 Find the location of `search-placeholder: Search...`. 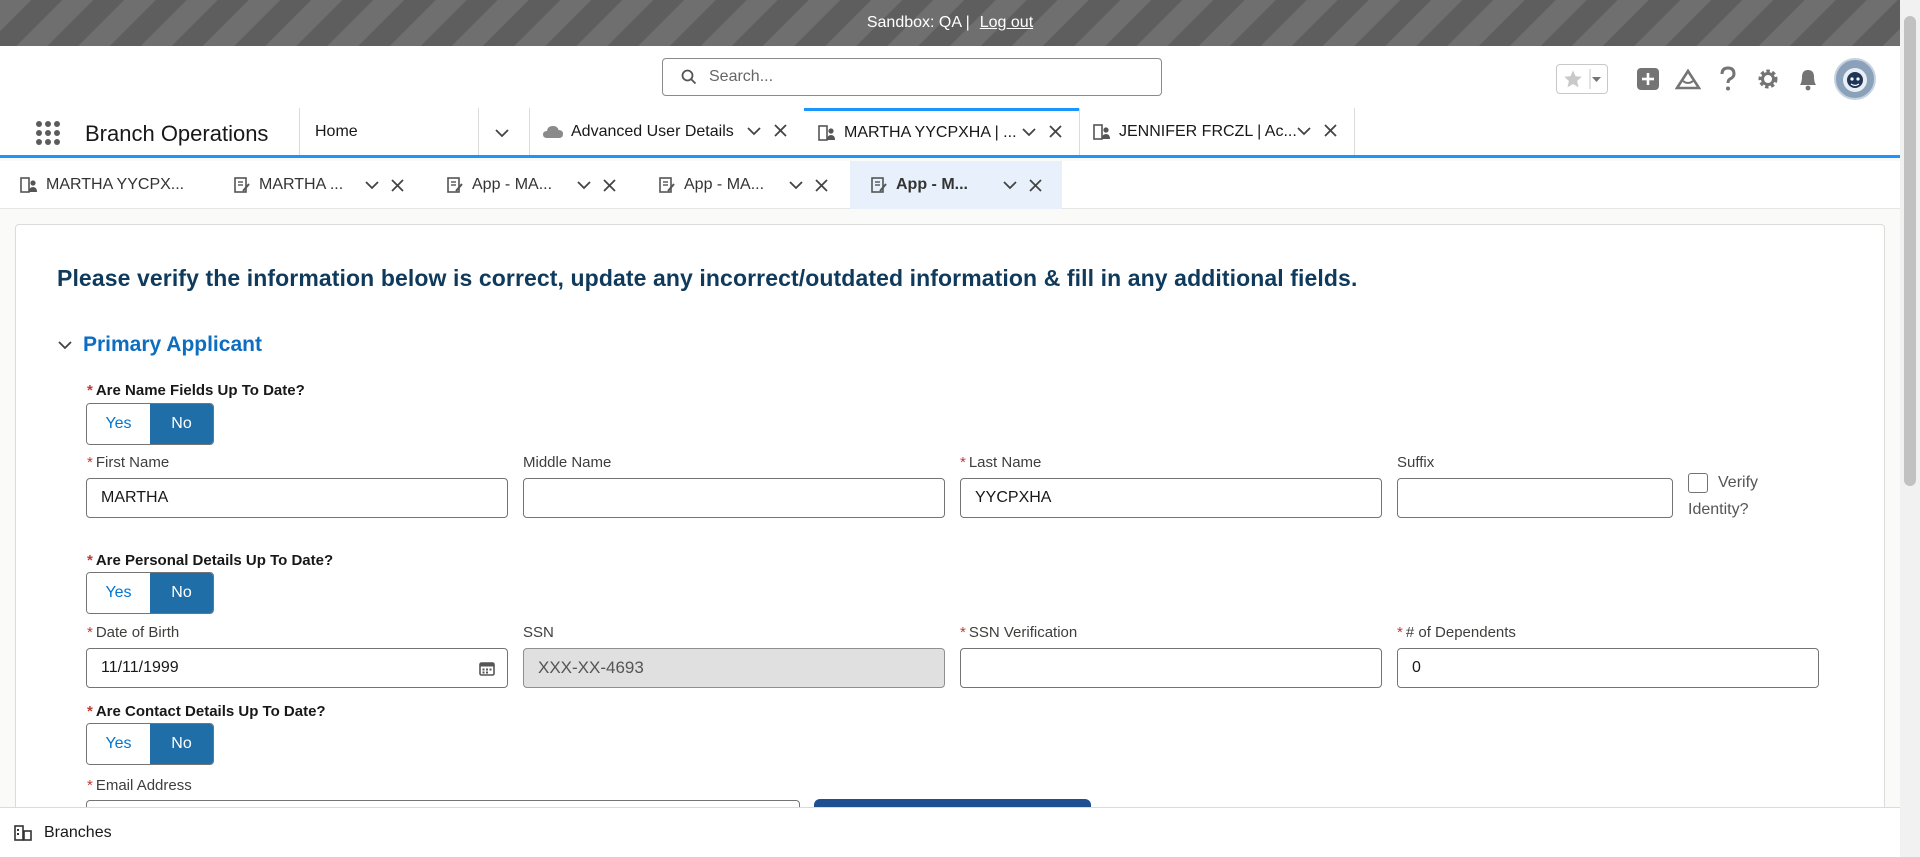

search-placeholder: Search... is located at coordinates (741, 76).